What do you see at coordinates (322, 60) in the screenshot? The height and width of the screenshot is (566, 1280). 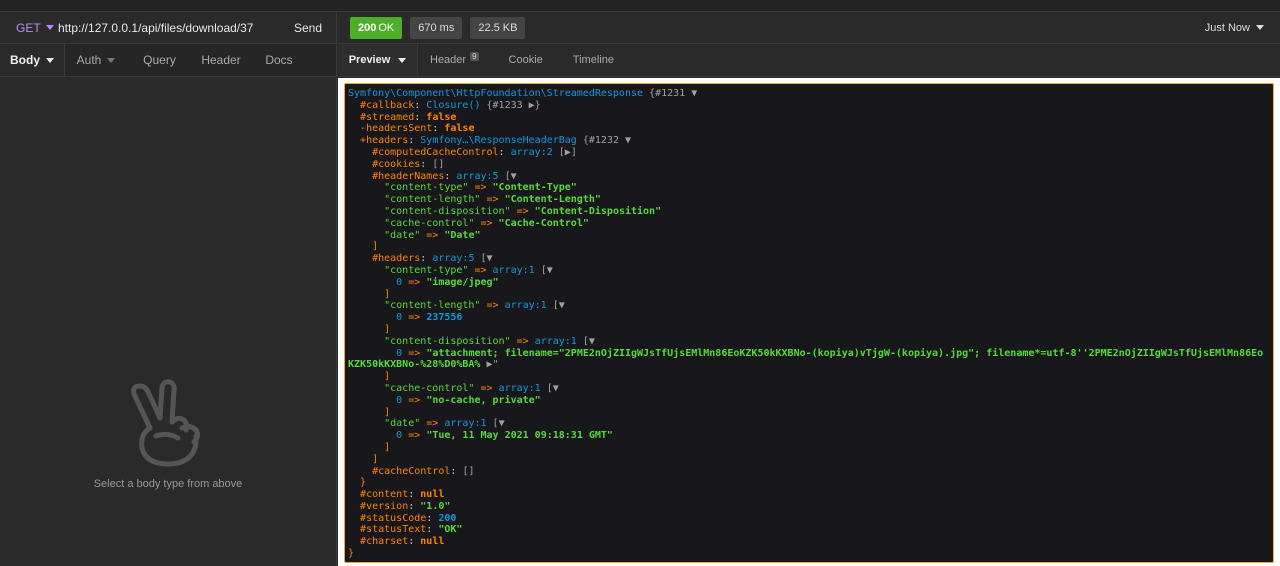 I see `tab-filler` at bounding box center [322, 60].